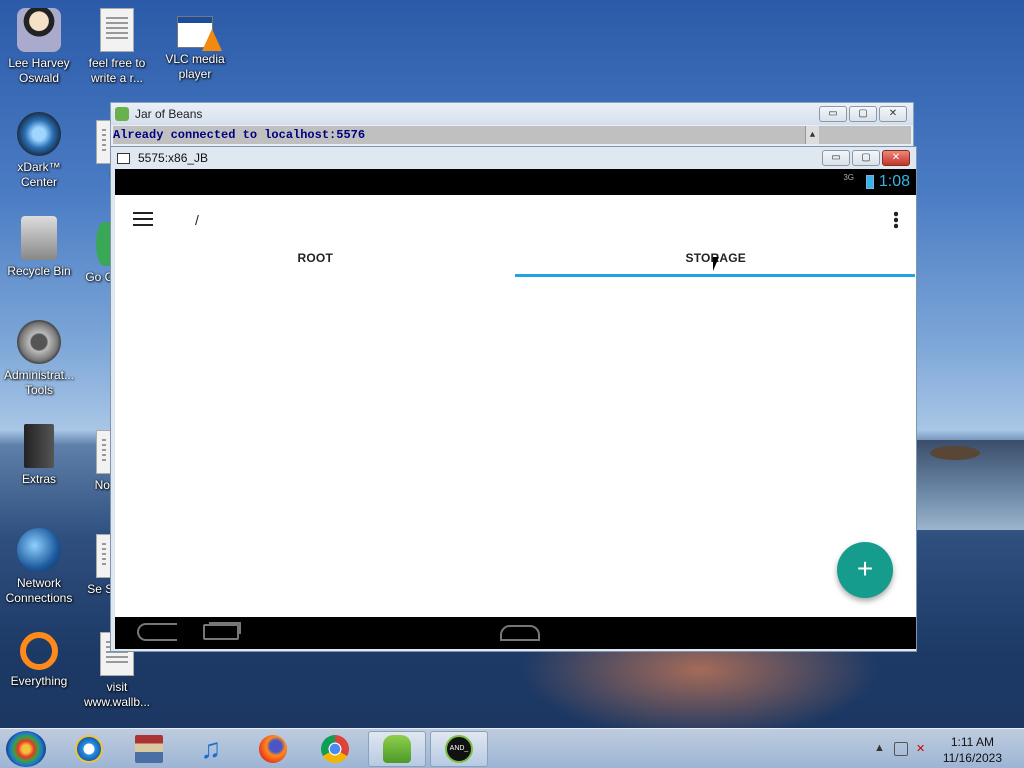 This screenshot has width=1024, height=768. What do you see at coordinates (515, 220) in the screenshot?
I see `app-toolbar: /` at bounding box center [515, 220].